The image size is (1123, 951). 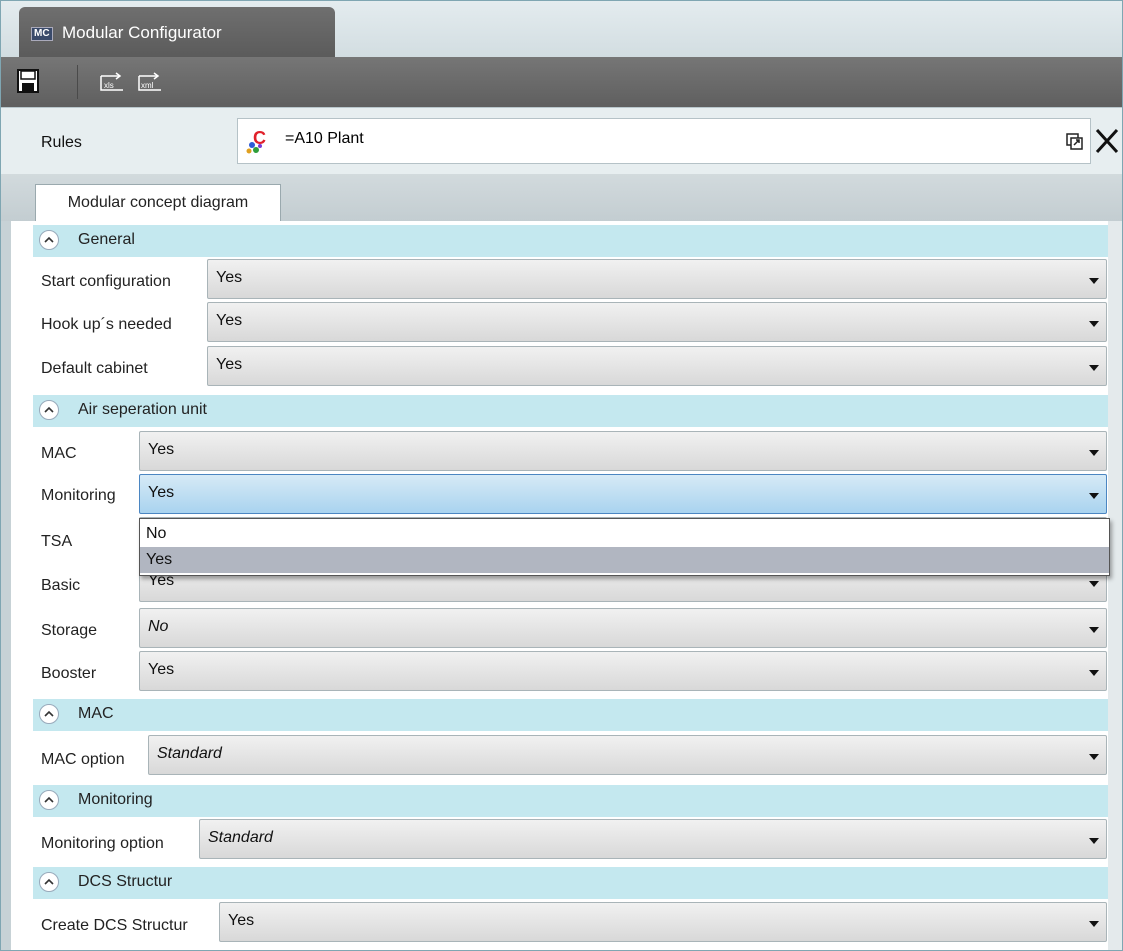 I want to click on tab-modular-concept-diagram: Modular concept diagram, so click(x=158, y=202).